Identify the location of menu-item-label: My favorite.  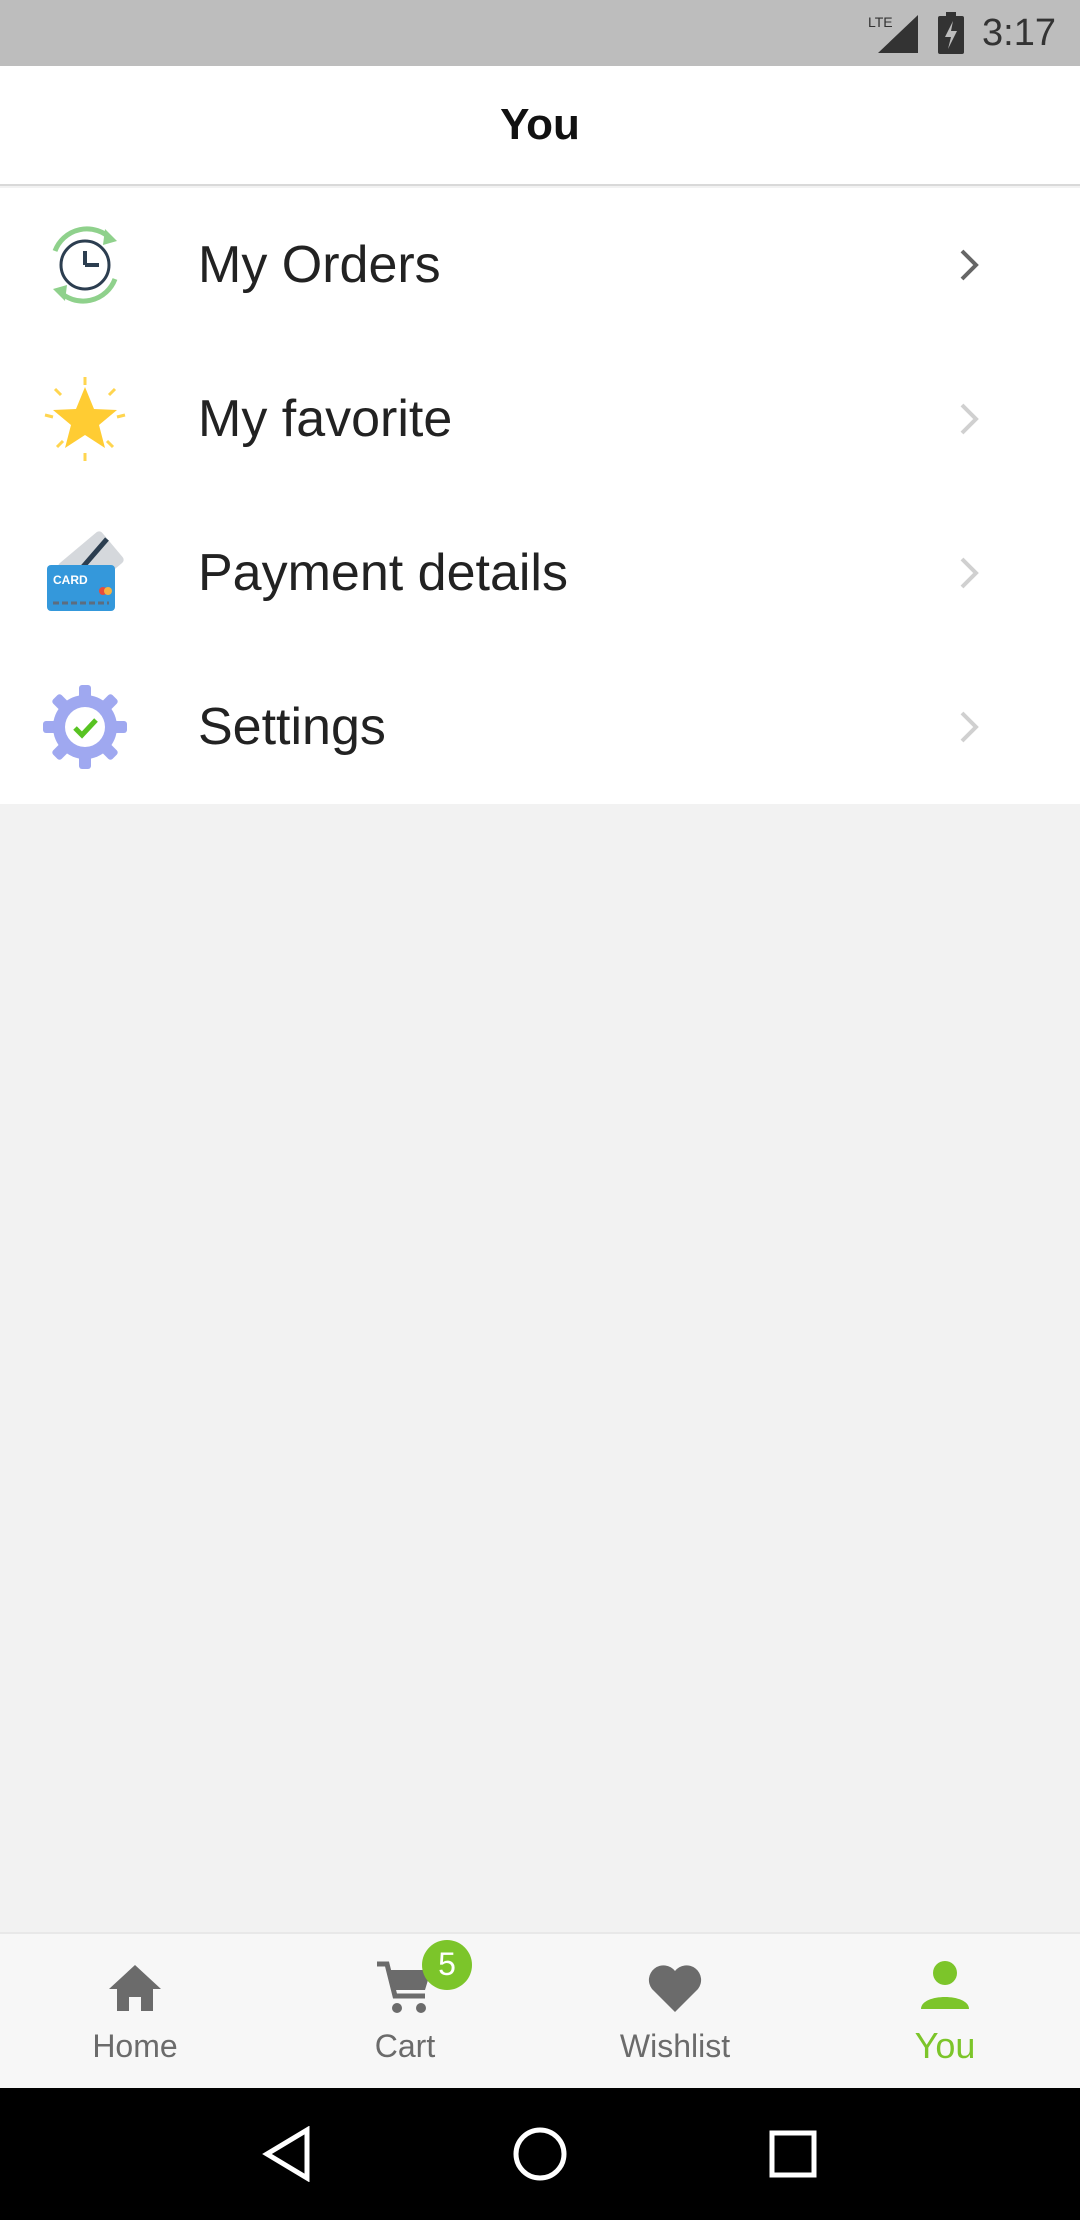
(325, 419).